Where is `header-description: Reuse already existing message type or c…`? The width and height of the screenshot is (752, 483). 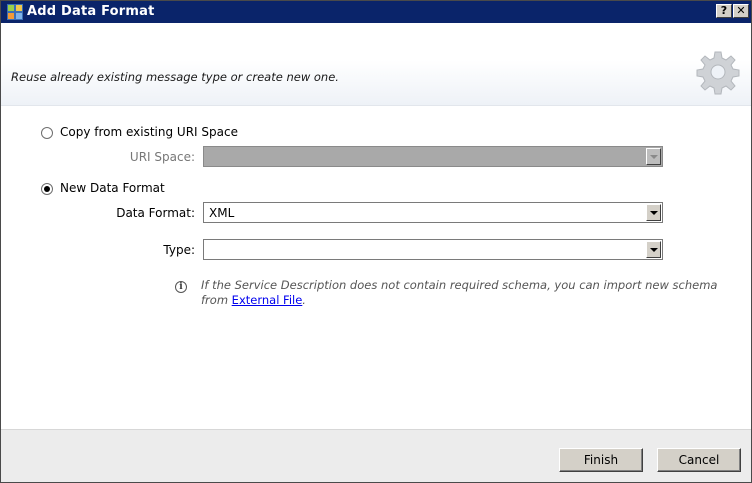 header-description: Reuse already existing message type or c… is located at coordinates (175, 77).